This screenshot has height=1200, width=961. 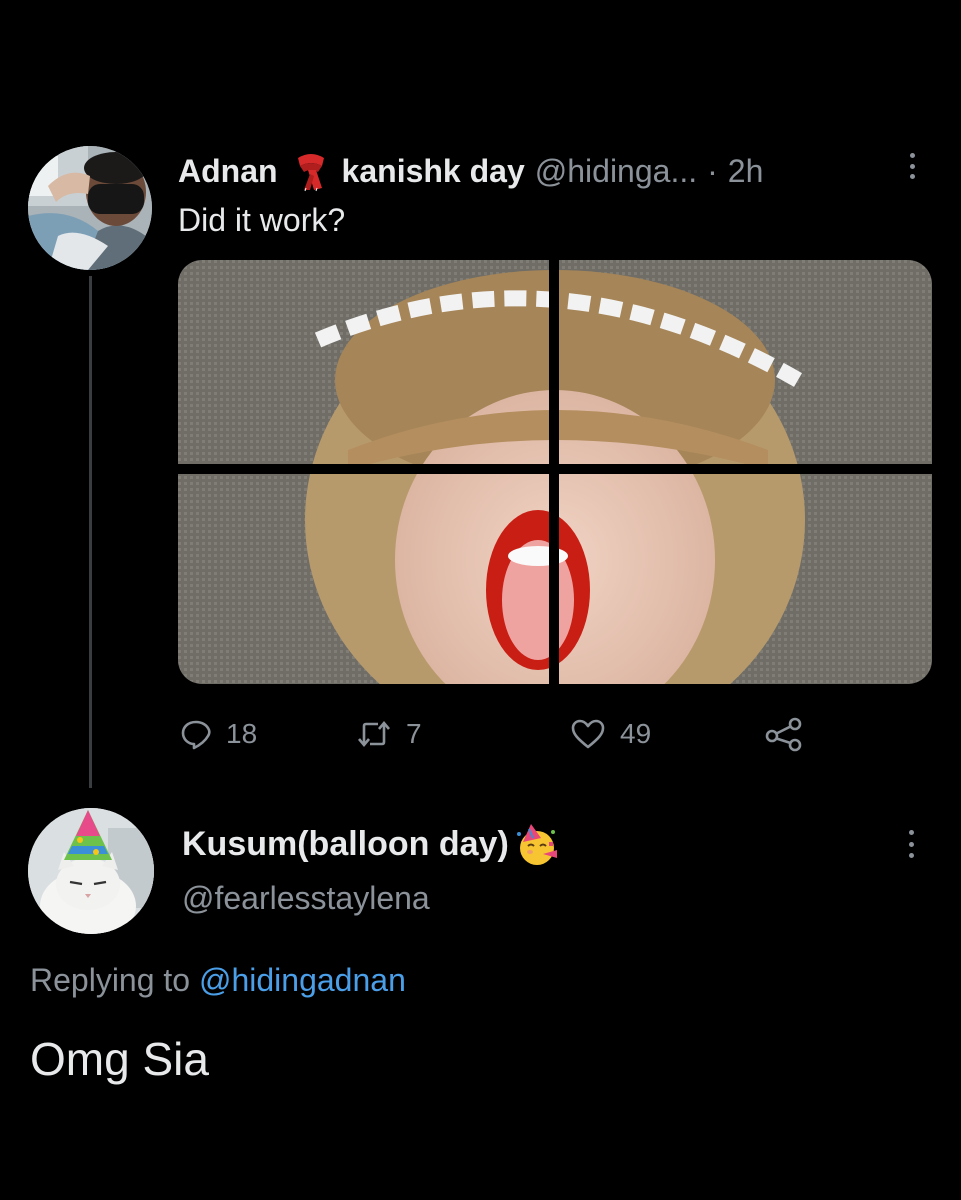 I want to click on scarf-emoji-icon, so click(x=310, y=173).